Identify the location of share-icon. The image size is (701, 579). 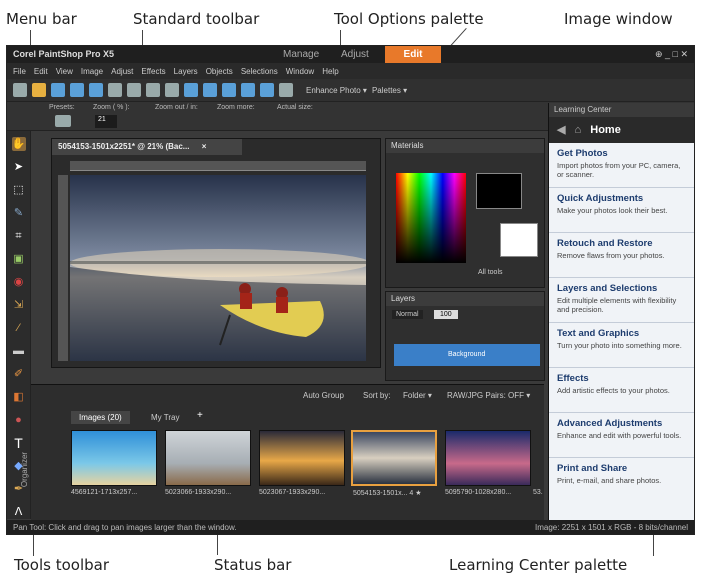
(115, 90).